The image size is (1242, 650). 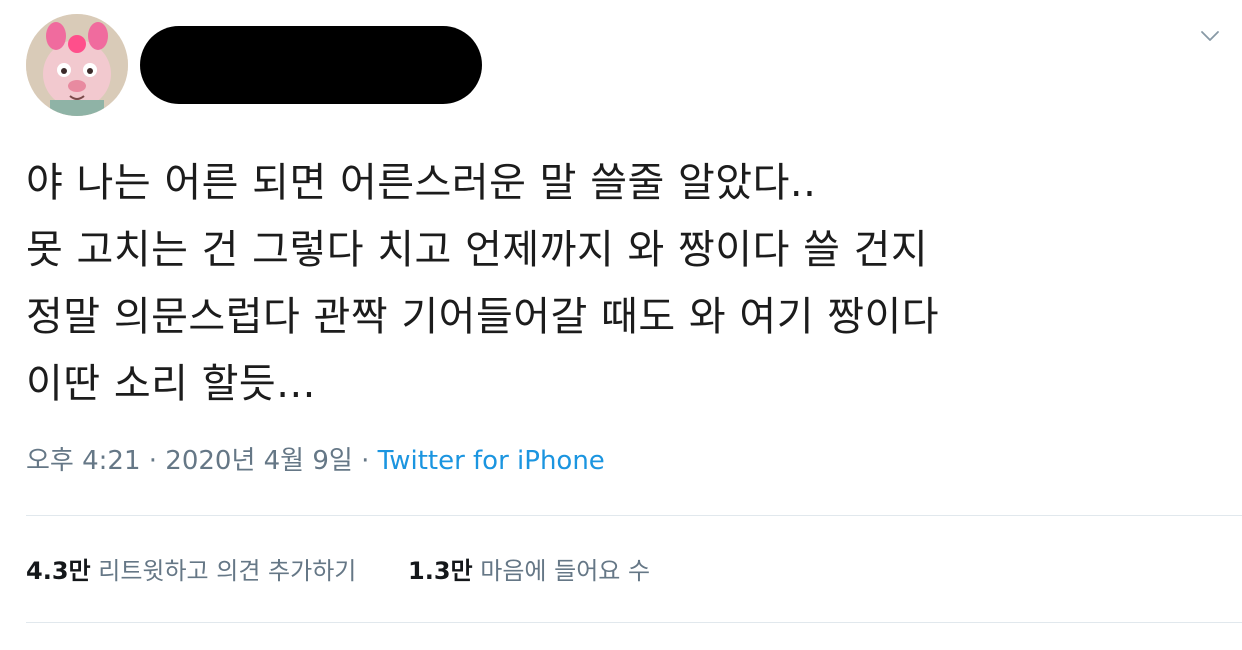 What do you see at coordinates (491, 461) in the screenshot?
I see `source-link: Twitter for iPhone` at bounding box center [491, 461].